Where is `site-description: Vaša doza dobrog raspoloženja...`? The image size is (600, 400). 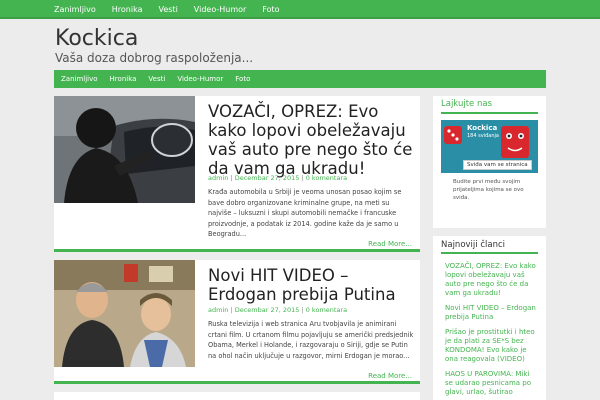 site-description: Vaša doza dobrog raspoloženja... is located at coordinates (154, 58).